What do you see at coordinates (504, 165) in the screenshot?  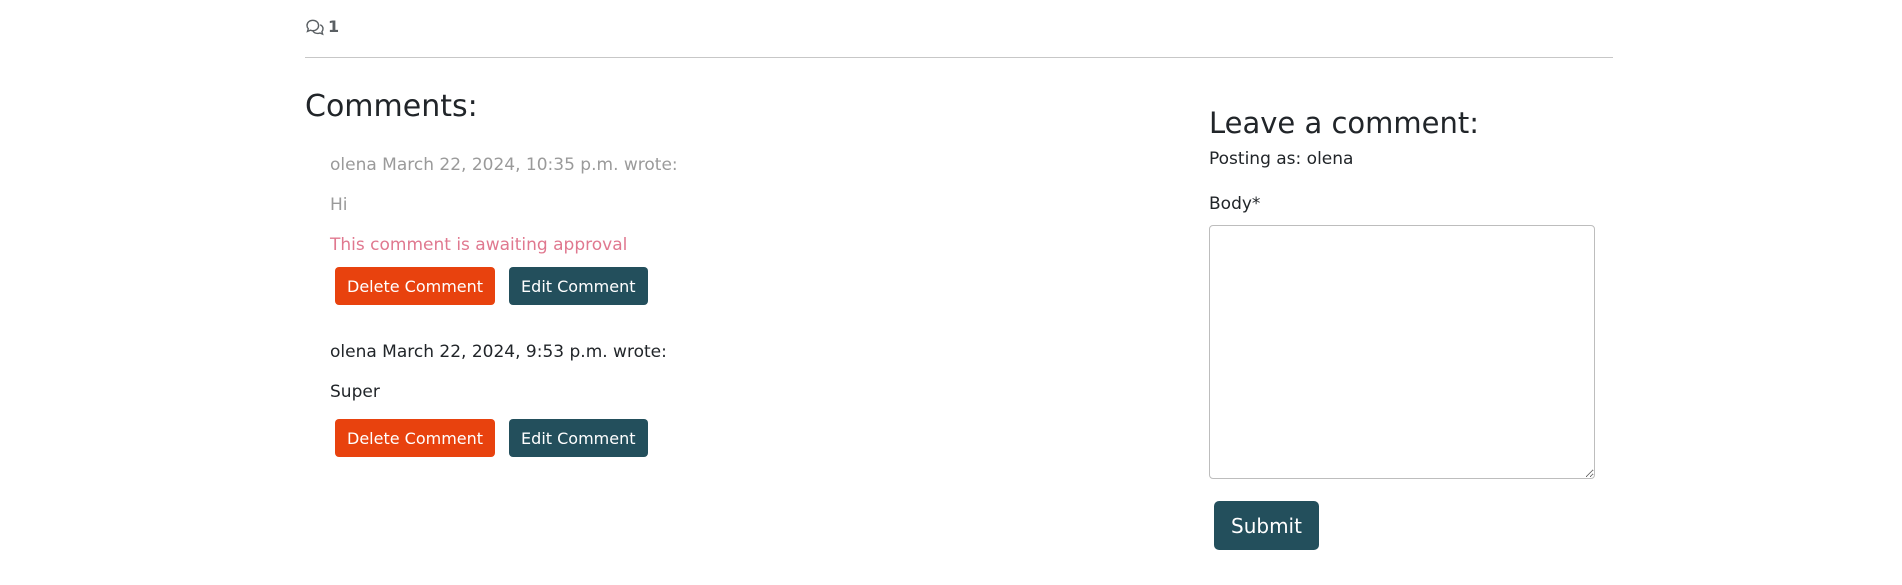 I see `comment-meta: olena March 22, 2024, 10:35 p.m. wrote:` at bounding box center [504, 165].